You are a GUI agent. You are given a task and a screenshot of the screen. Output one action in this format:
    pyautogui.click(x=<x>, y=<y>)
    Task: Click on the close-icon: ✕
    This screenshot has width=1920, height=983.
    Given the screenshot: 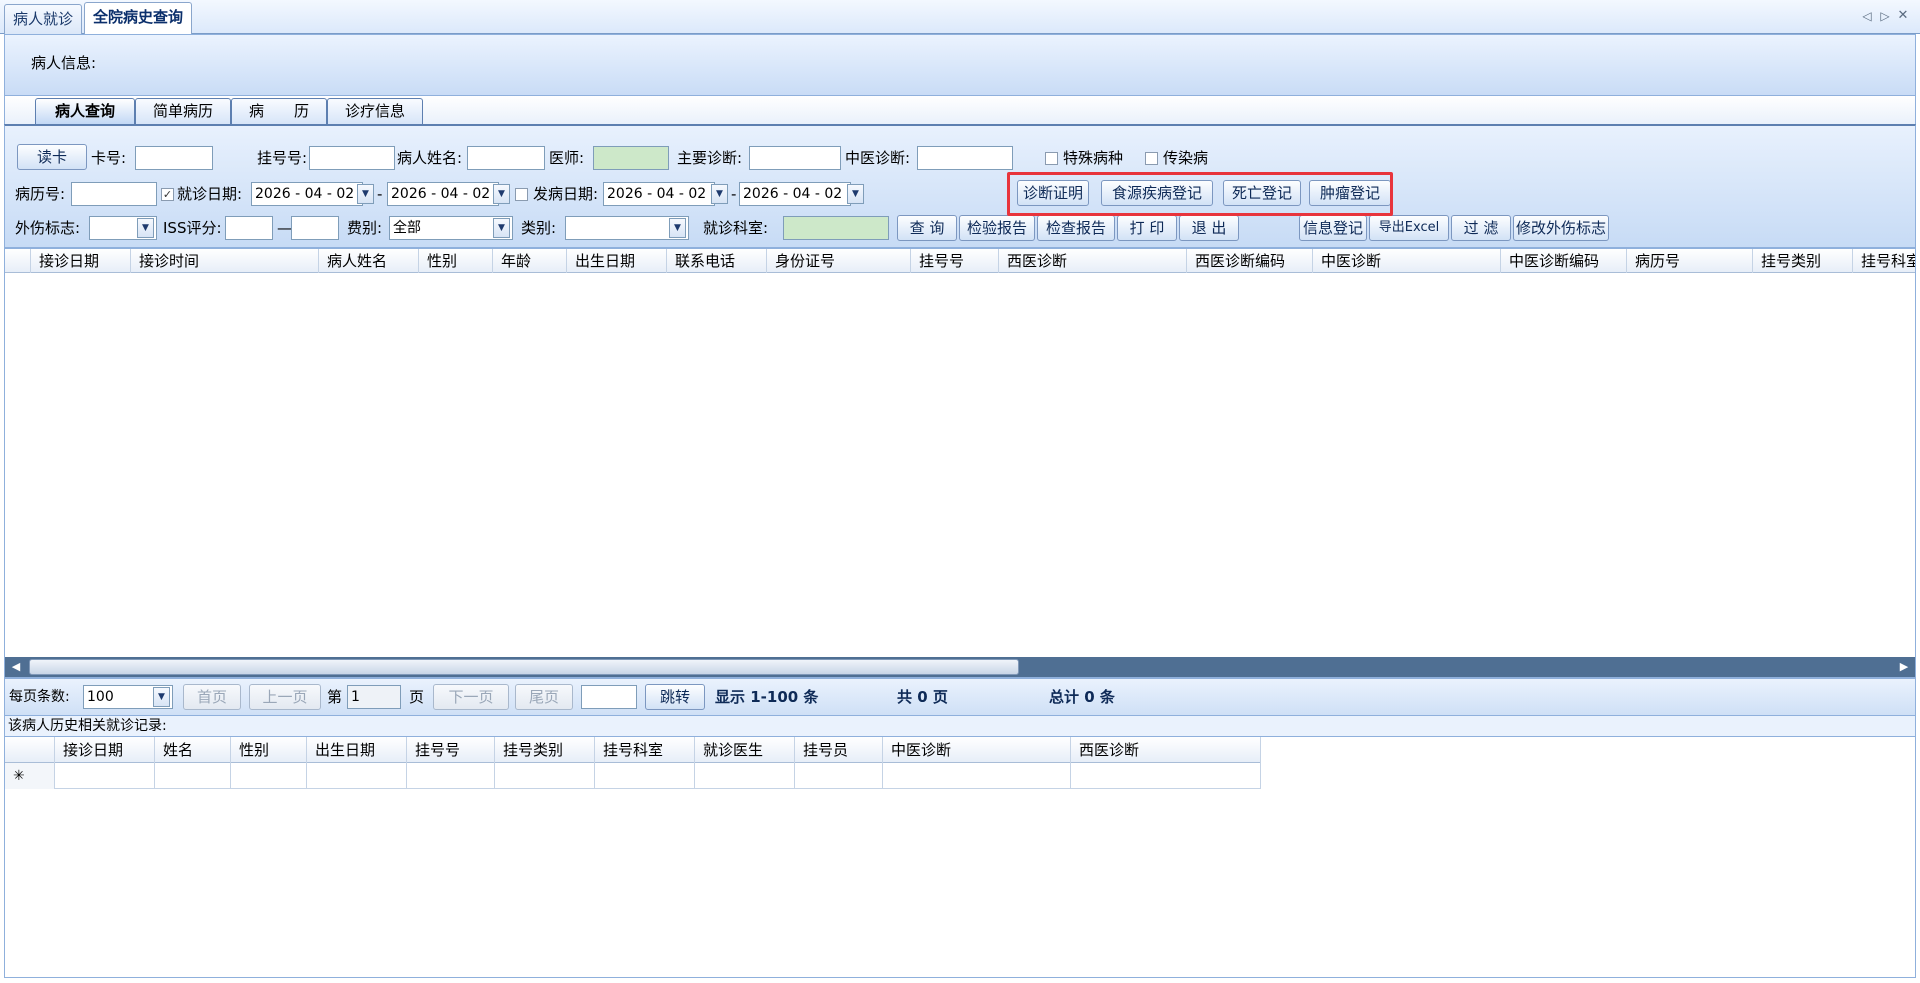 What is the action you would take?
    pyautogui.click(x=1903, y=16)
    